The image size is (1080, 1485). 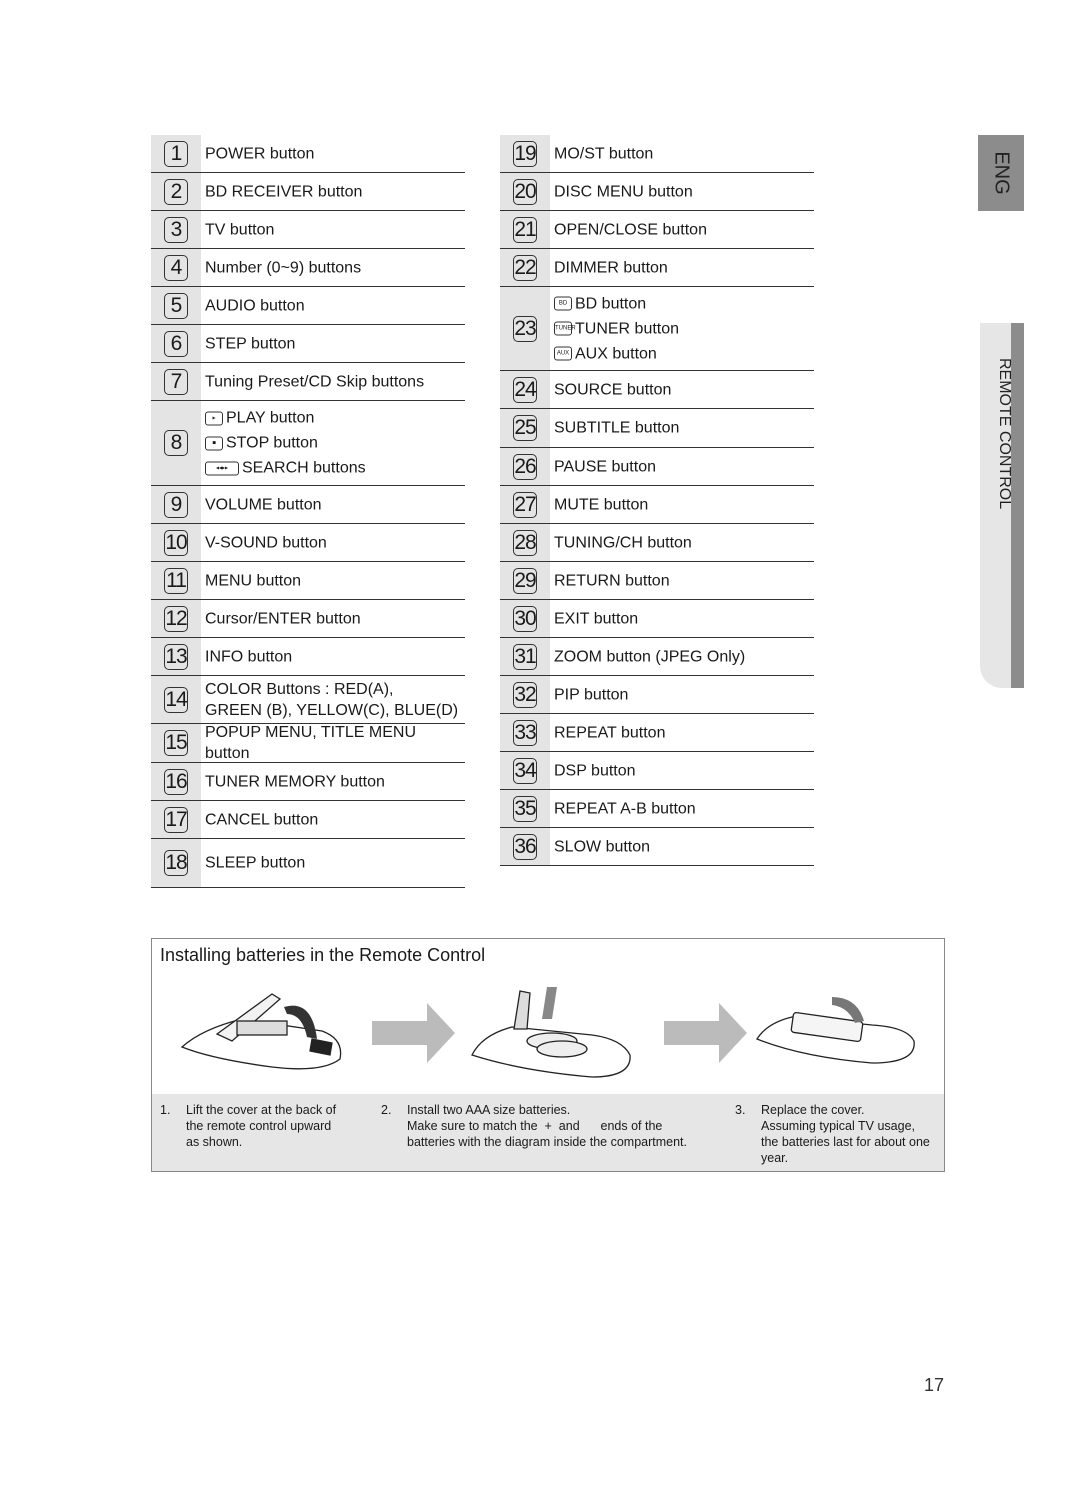 What do you see at coordinates (308, 581) in the screenshot?
I see `button-list-item: 11 MENU button` at bounding box center [308, 581].